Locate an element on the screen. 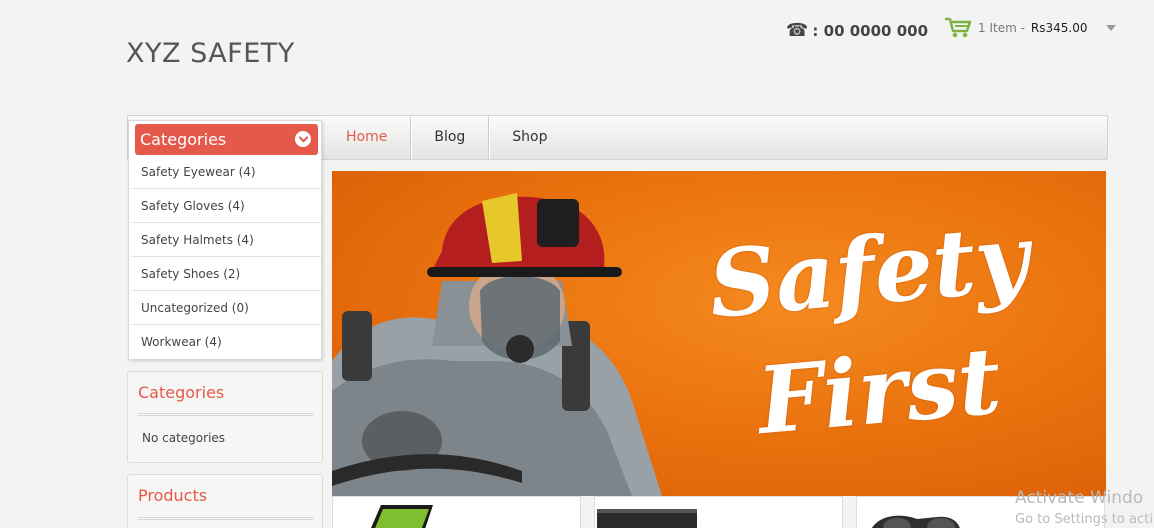  chevron-circle-down-icon is located at coordinates (303, 139).